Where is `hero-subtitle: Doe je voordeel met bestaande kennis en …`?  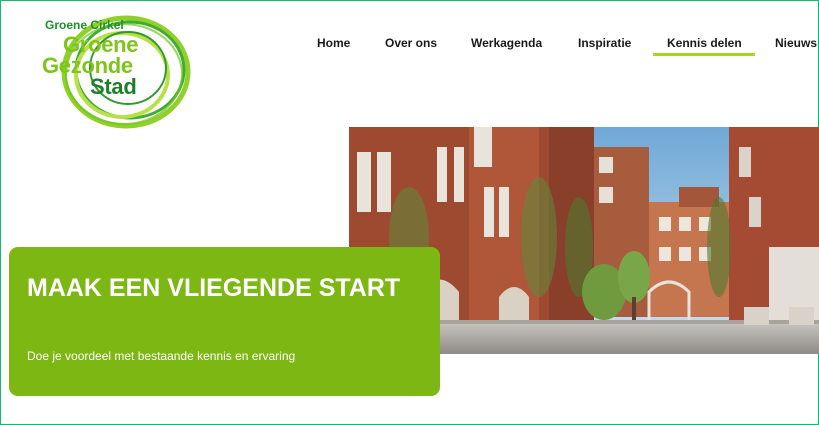
hero-subtitle: Doe je voordeel met bestaande kennis en … is located at coordinates (161, 356).